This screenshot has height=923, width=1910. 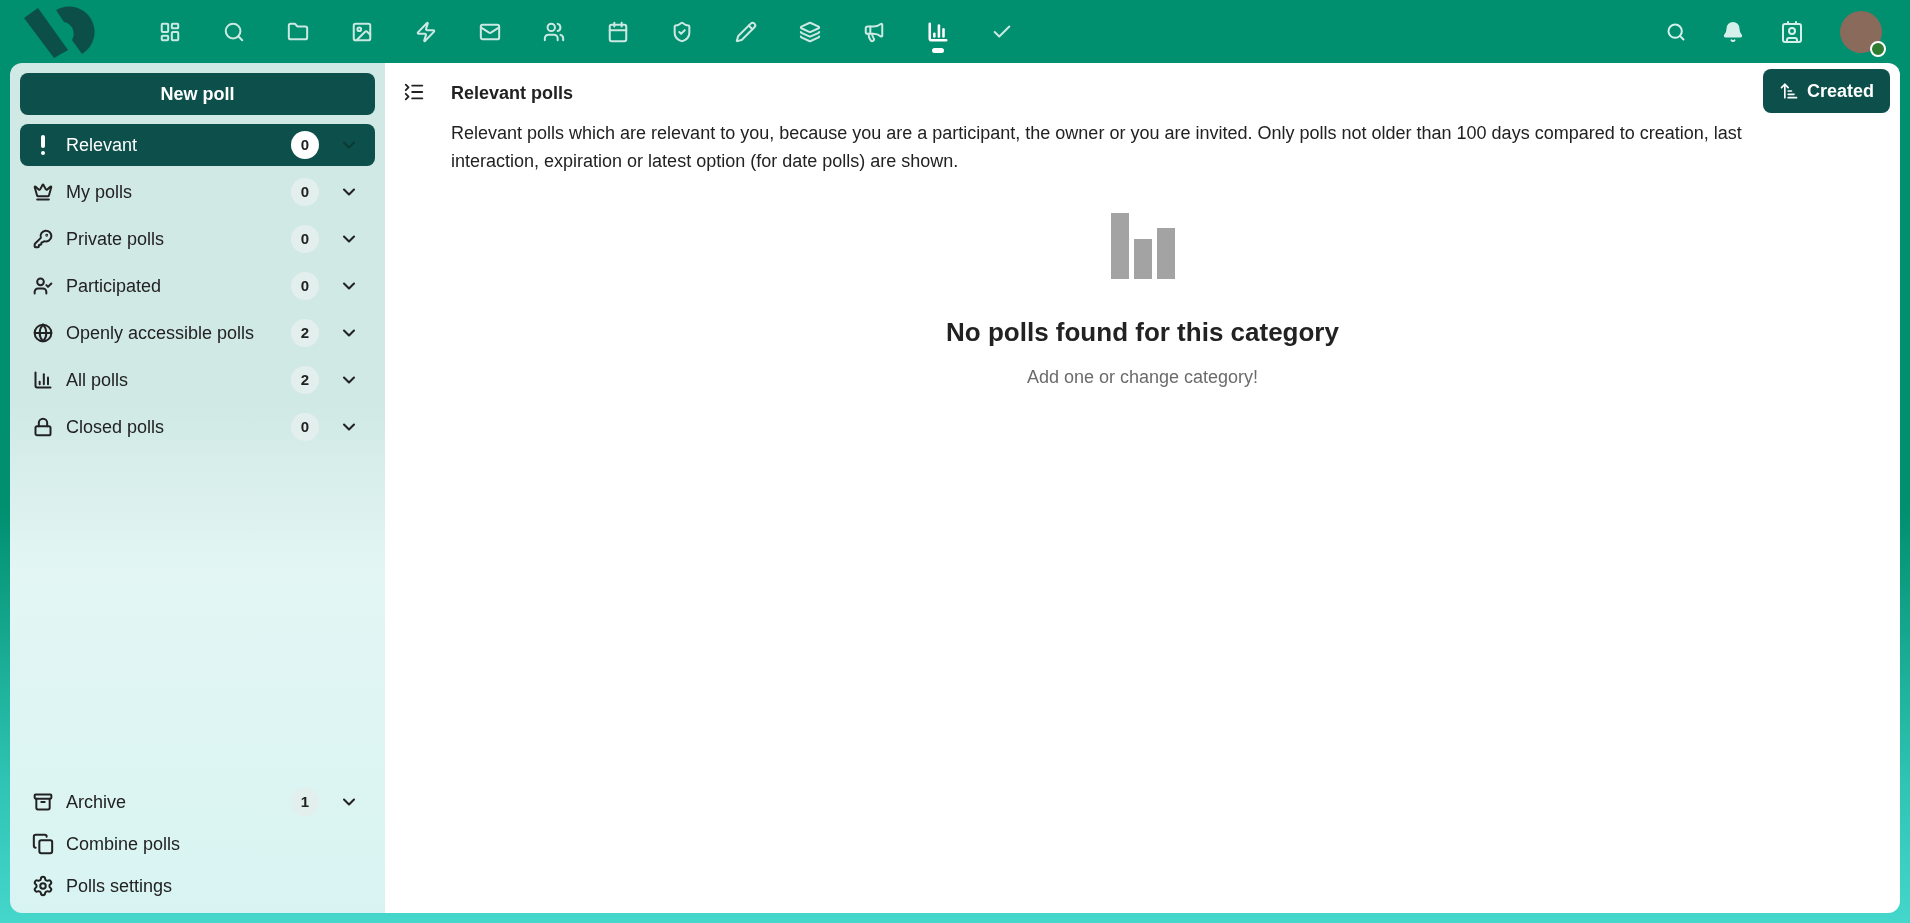 I want to click on notifications-icon, so click(x=1733, y=31).